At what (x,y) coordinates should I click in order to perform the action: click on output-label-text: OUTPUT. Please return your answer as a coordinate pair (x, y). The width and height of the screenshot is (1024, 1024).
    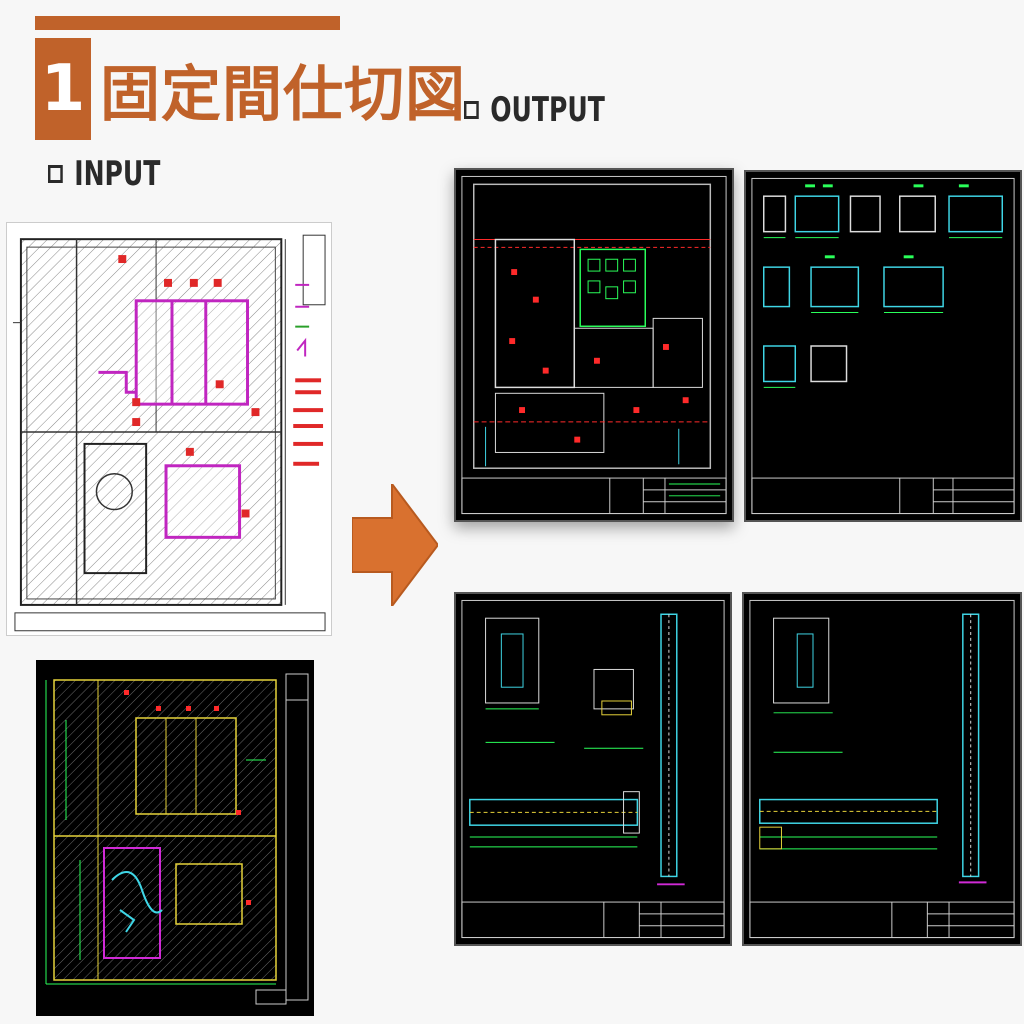
    Looking at the image, I should click on (547, 110).